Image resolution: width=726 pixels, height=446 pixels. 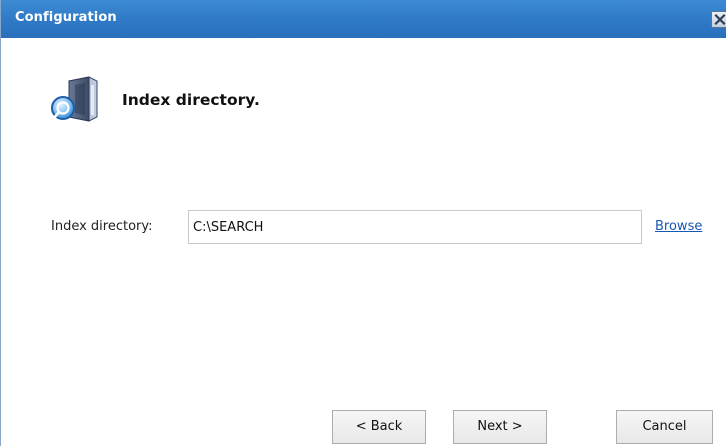 I want to click on browse-link: Browse, so click(x=678, y=226).